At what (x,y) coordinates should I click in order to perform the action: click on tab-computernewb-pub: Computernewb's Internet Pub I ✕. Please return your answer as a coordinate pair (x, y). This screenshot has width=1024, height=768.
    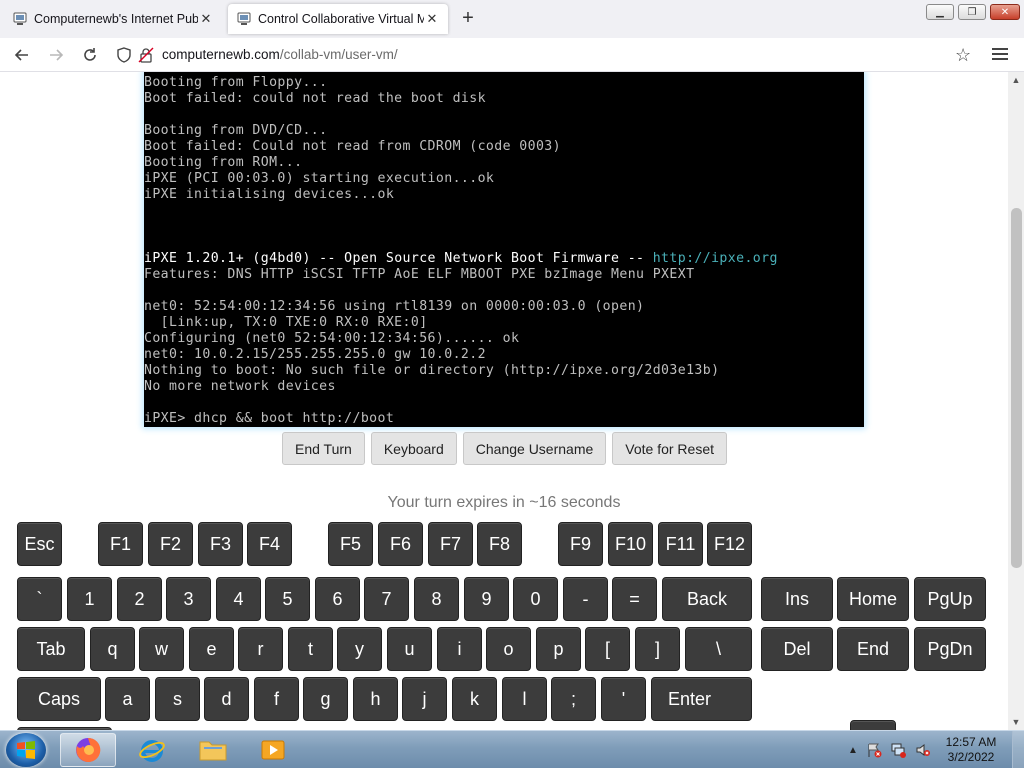
    Looking at the image, I should click on (113, 19).